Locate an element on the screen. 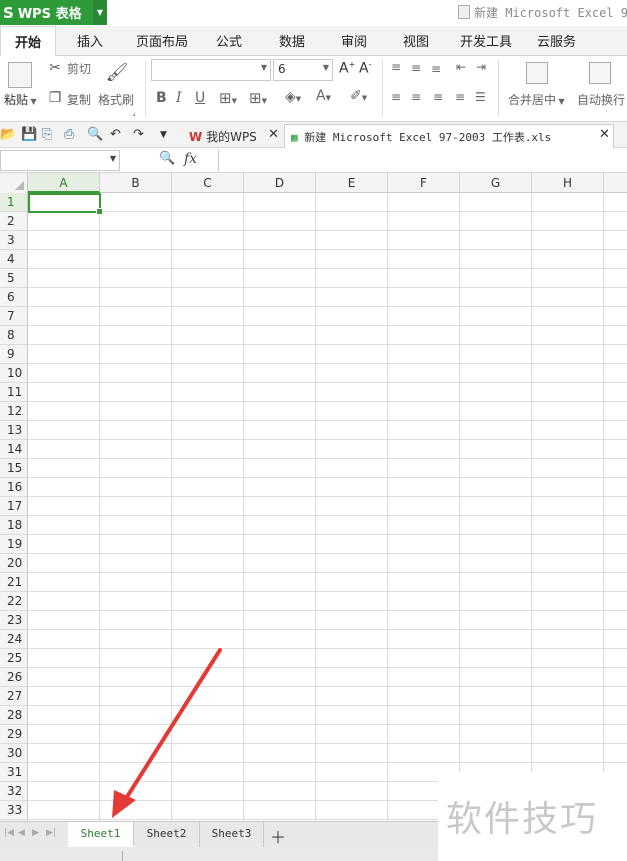  font-color-icon: A▼ is located at coordinates (323, 96).